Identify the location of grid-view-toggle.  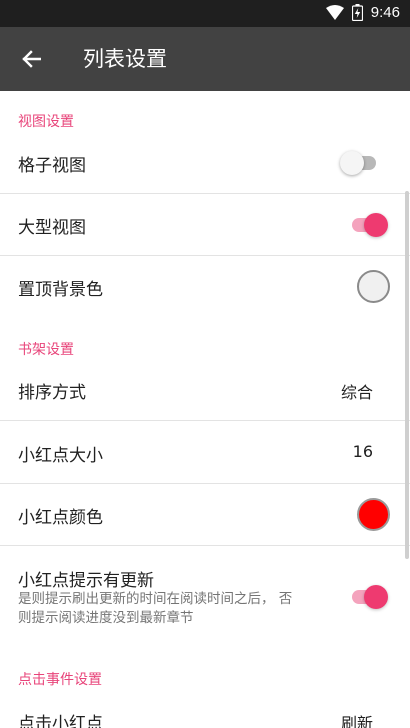
(360, 163).